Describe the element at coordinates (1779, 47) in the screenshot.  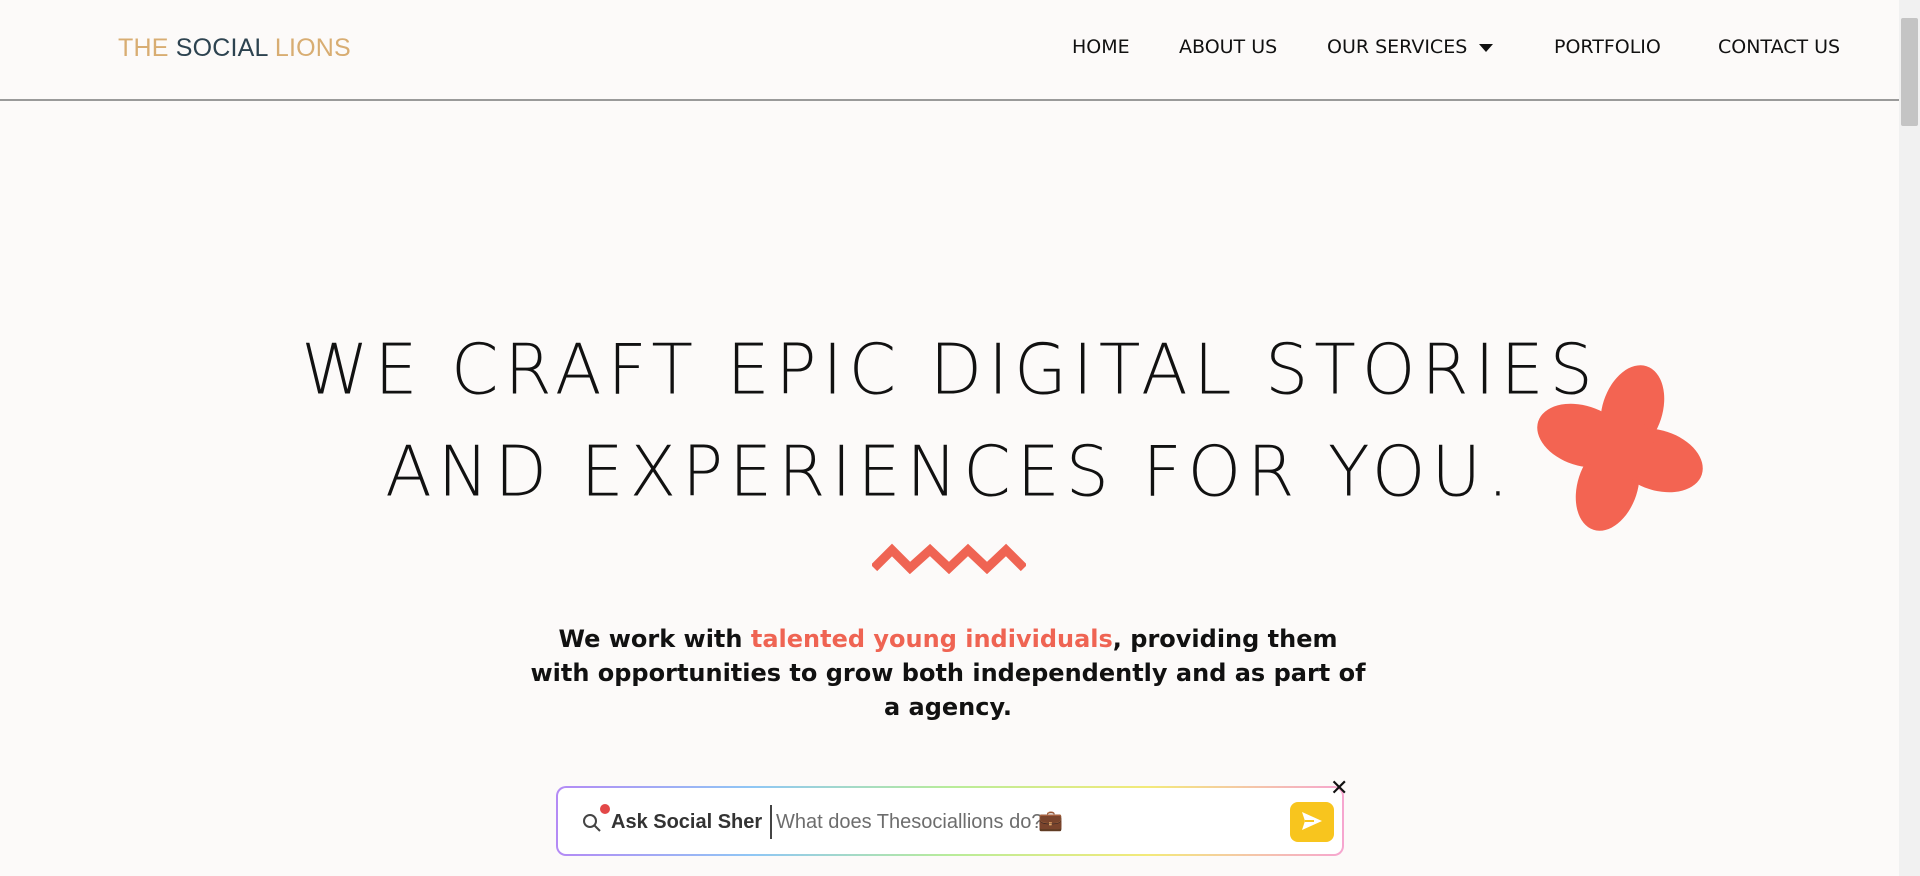
I see `nav-contact-us: CONTACT US` at that location.